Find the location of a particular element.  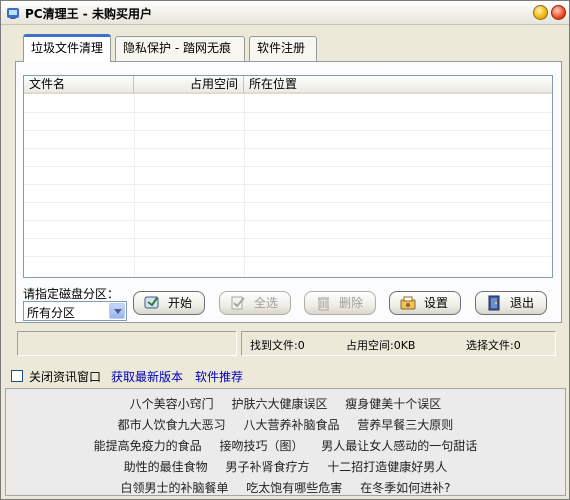

delete-button: 删除 is located at coordinates (340, 303).